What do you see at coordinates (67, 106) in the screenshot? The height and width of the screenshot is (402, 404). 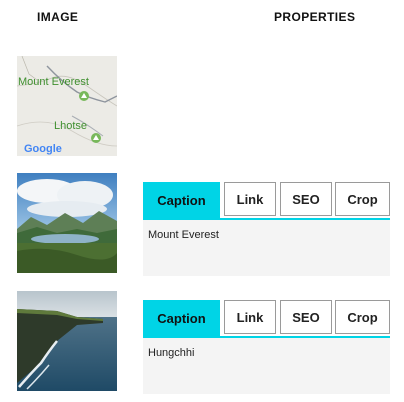 I see `map-thumbnail: Mount Everest Lhotse Google` at bounding box center [67, 106].